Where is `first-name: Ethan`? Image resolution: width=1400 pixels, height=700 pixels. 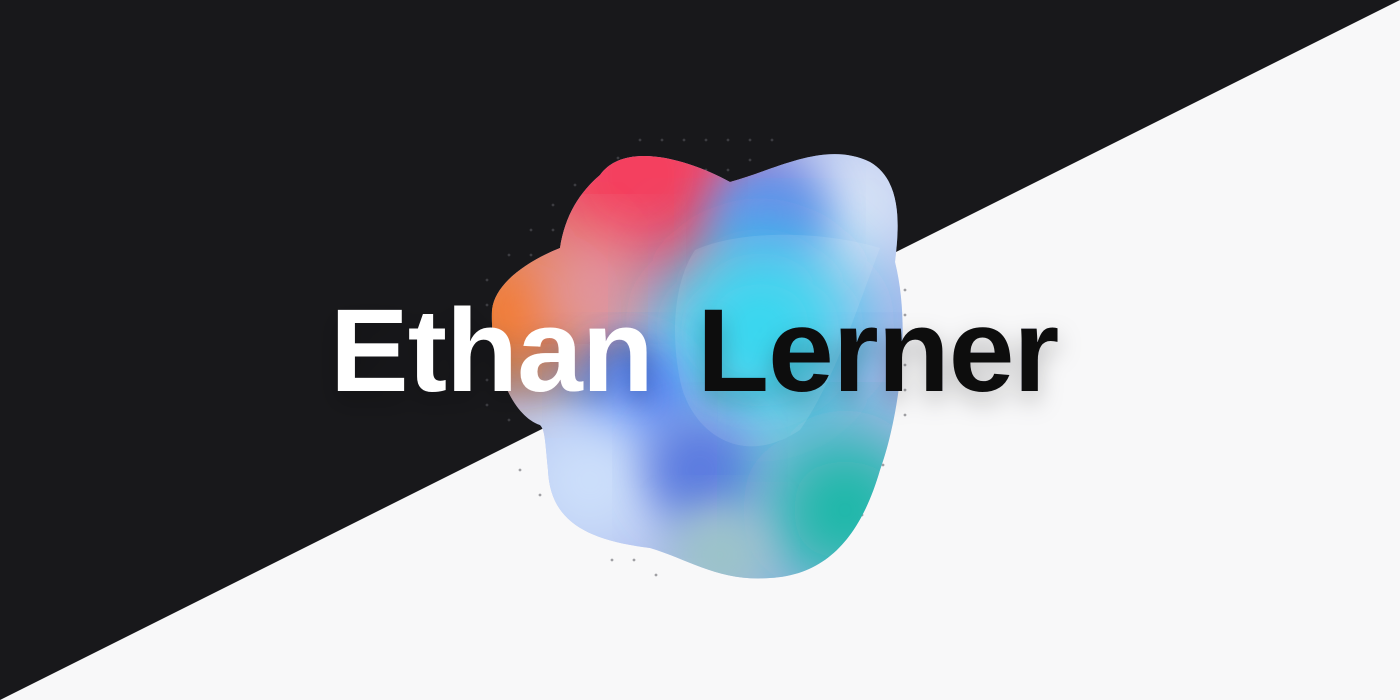
first-name: Ethan is located at coordinates (491, 351).